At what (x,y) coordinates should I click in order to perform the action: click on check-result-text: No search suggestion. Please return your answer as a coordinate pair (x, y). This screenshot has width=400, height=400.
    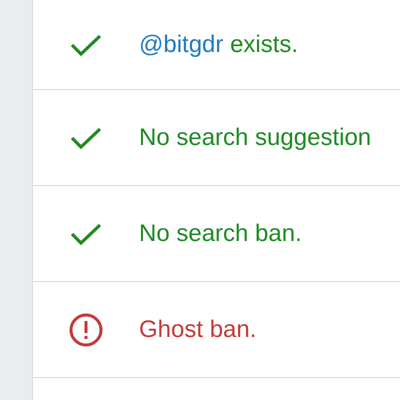
    Looking at the image, I should click on (255, 138).